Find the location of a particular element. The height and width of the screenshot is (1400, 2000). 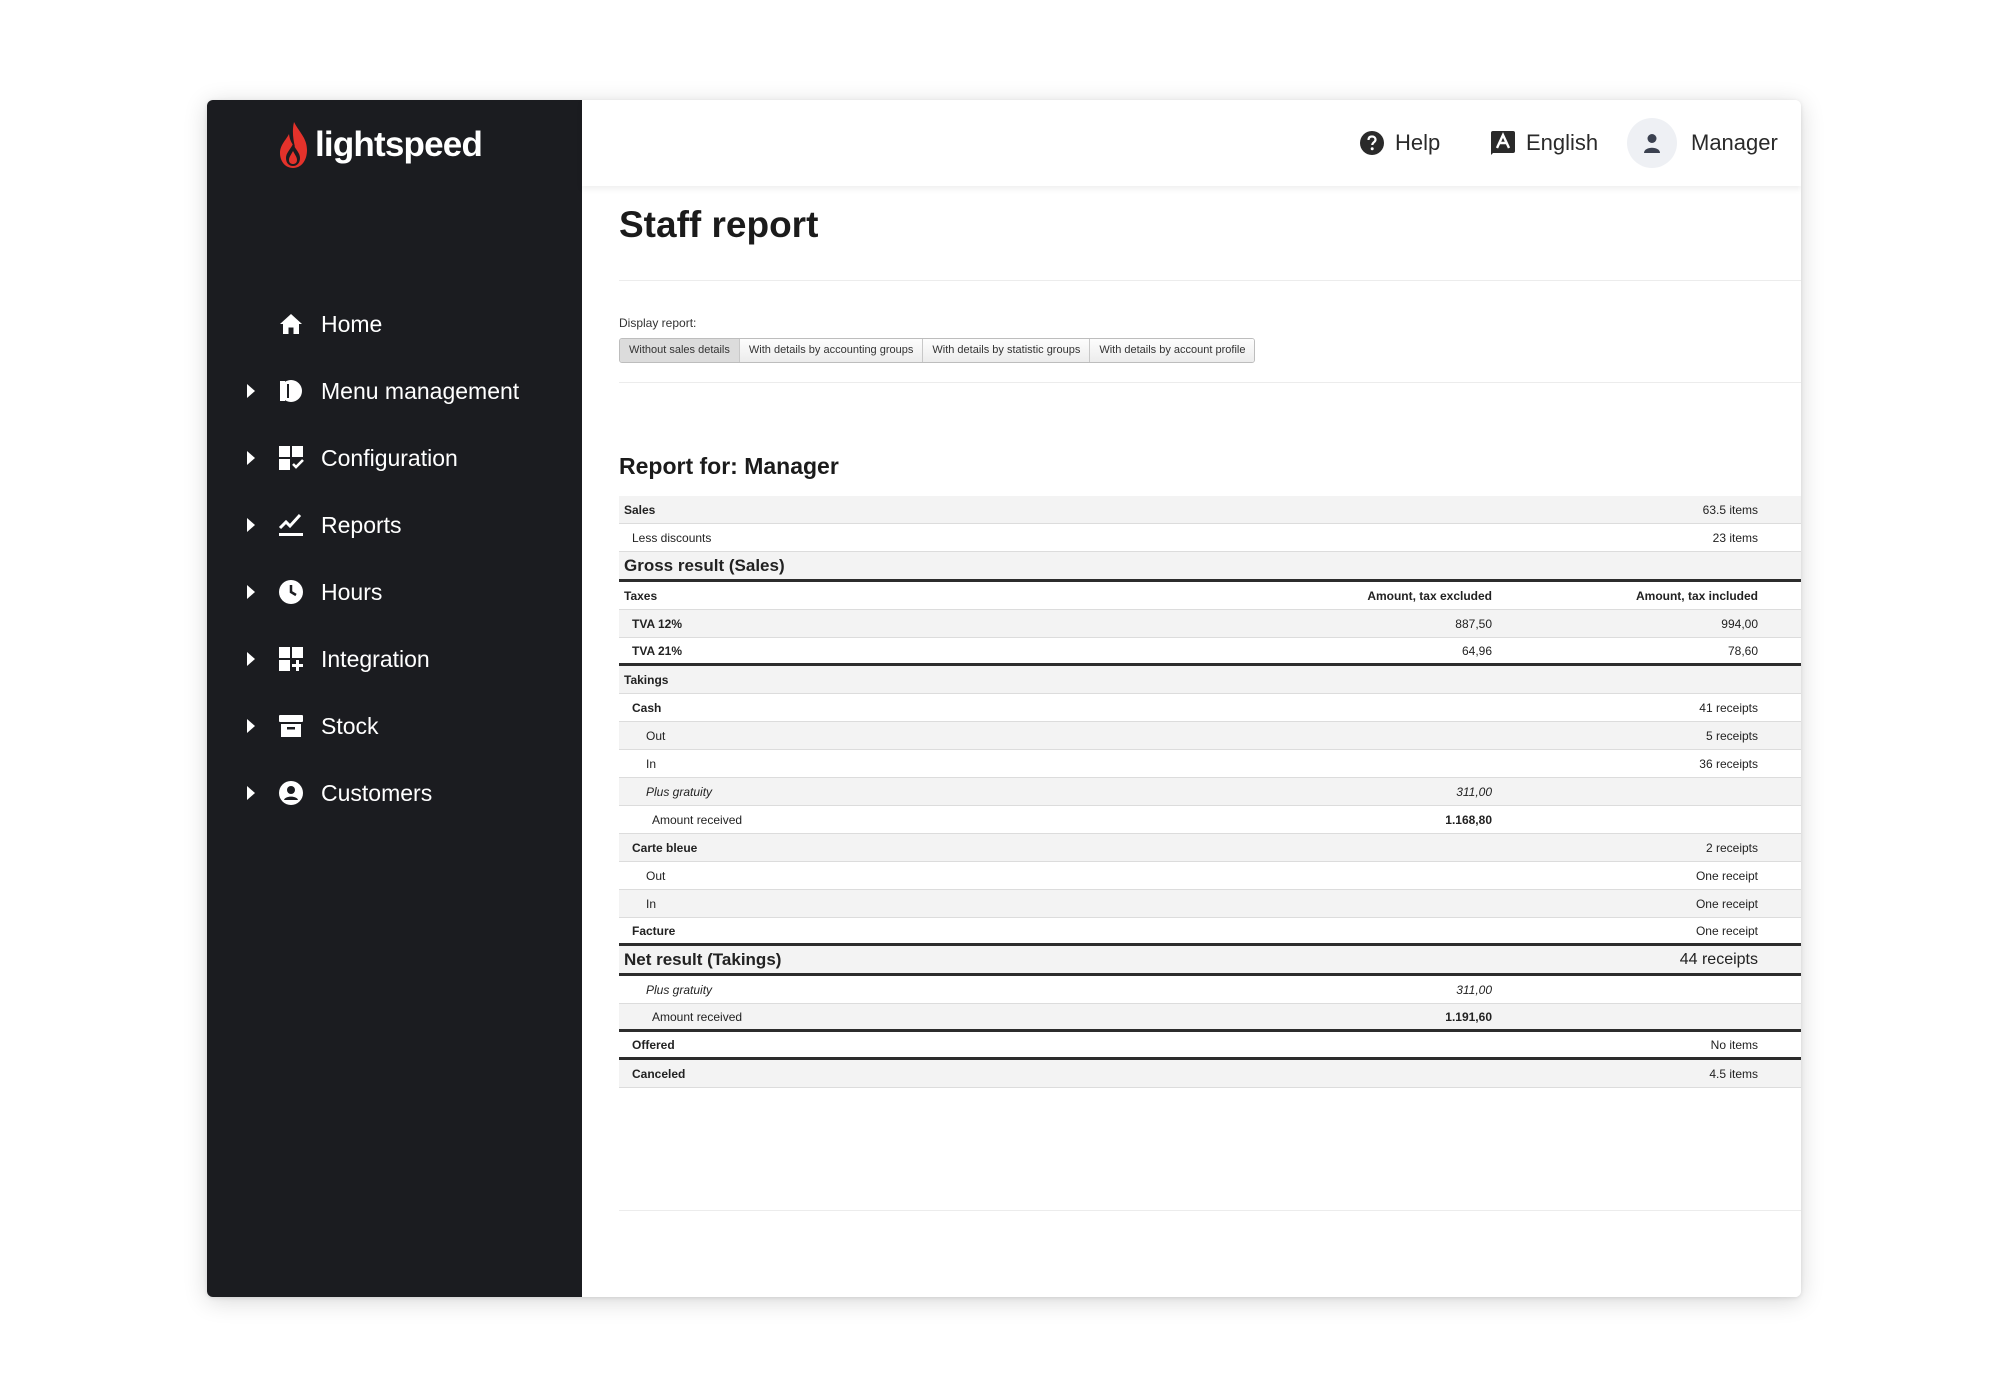

report-row: In One receipt is located at coordinates (1210, 904).